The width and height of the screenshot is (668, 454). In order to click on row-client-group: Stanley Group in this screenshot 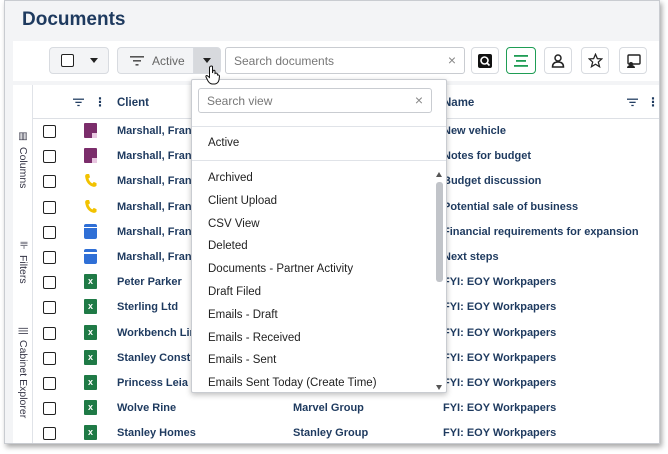, I will do `click(331, 433)`.